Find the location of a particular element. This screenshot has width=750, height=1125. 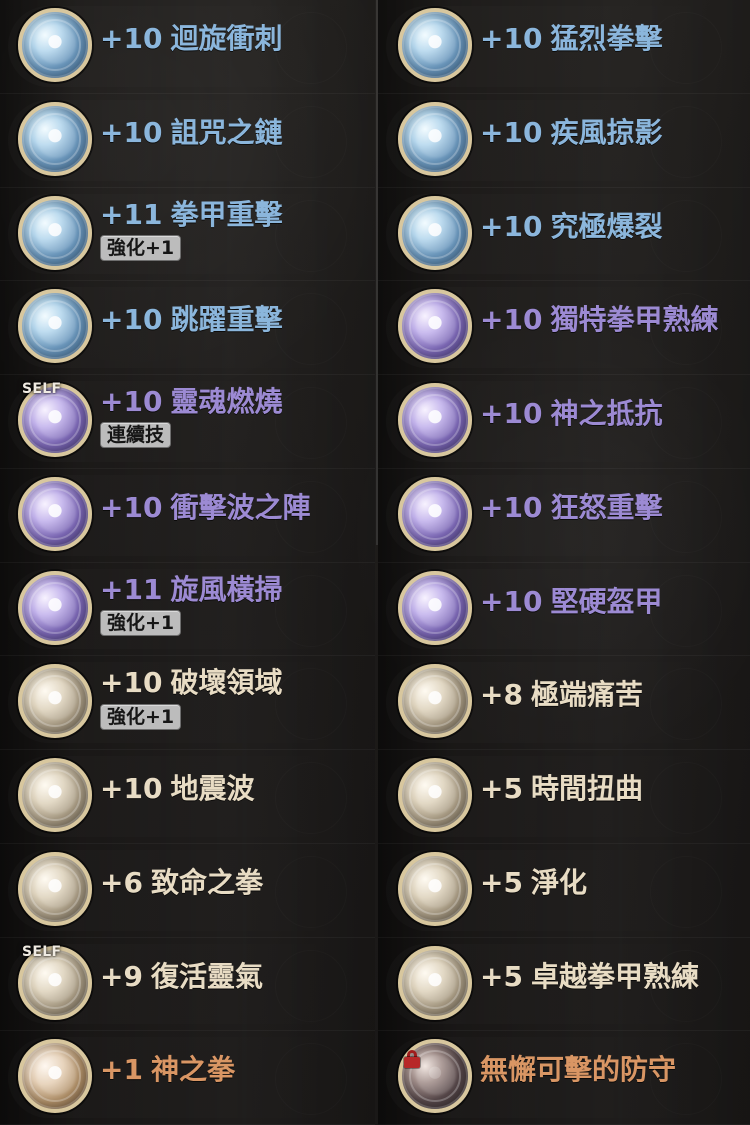

skill-row-rage-strike: +10 狂怒重擊 is located at coordinates (564, 515).